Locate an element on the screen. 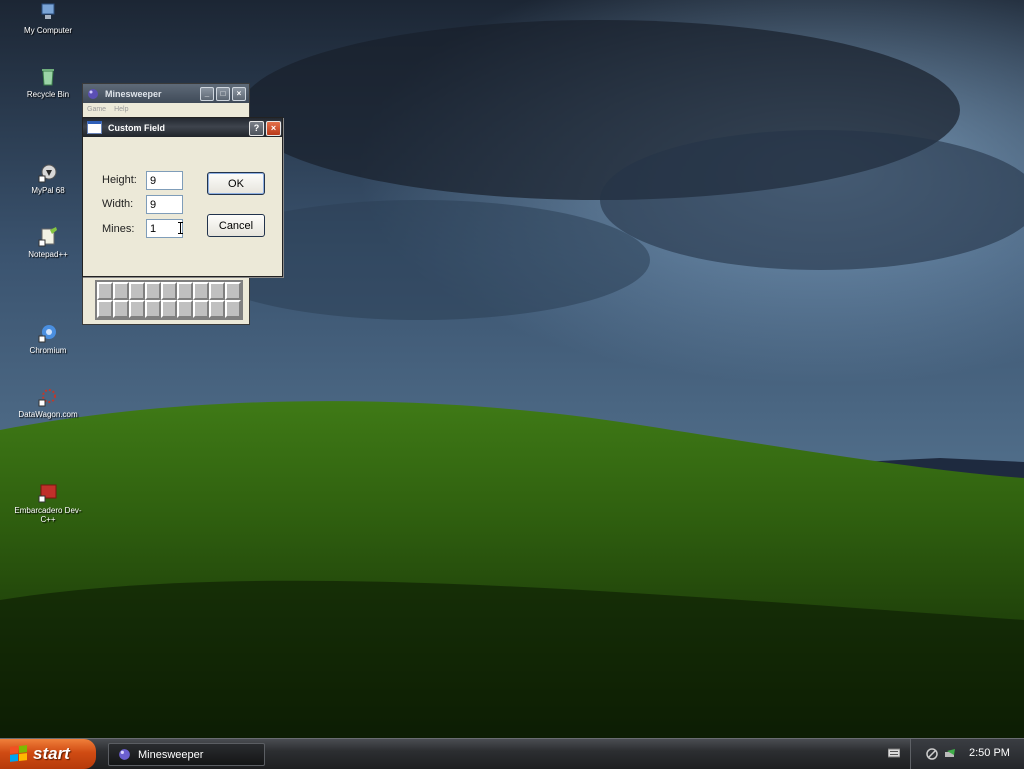 Image resolution: width=1024 pixels, height=769 pixels. width-field is located at coordinates (164, 204).